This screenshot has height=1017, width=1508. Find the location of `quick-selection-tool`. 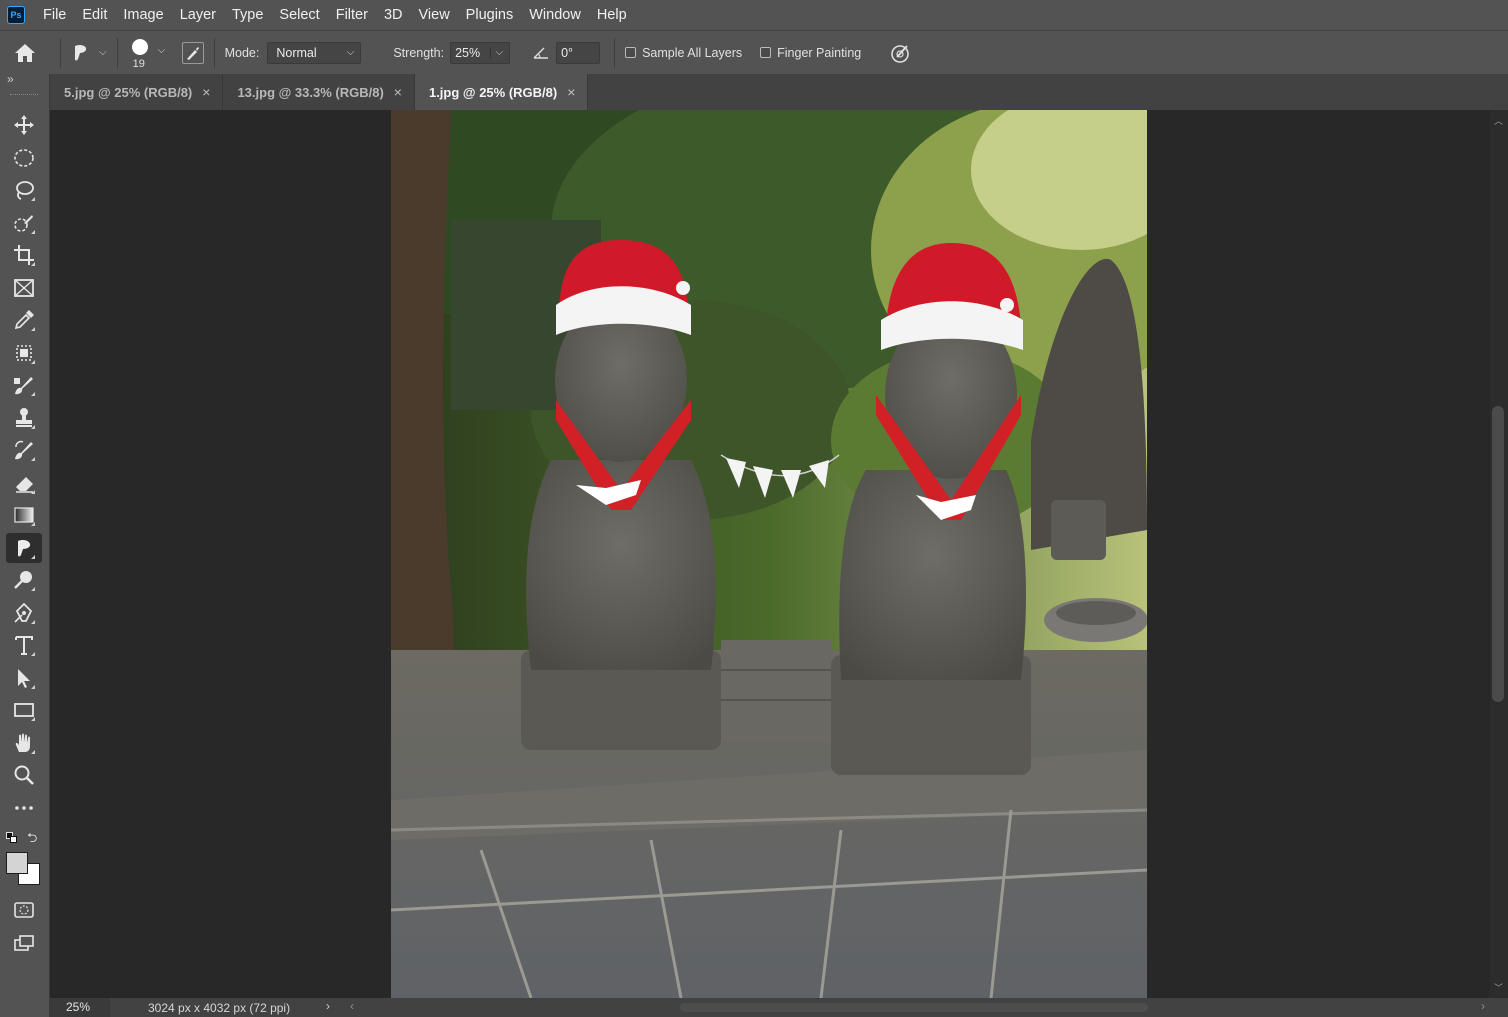

quick-selection-tool is located at coordinates (24, 223).